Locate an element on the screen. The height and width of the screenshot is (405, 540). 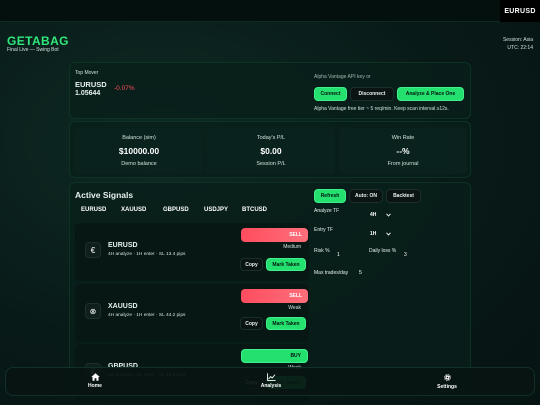
nav-home: Home is located at coordinates (95, 381).